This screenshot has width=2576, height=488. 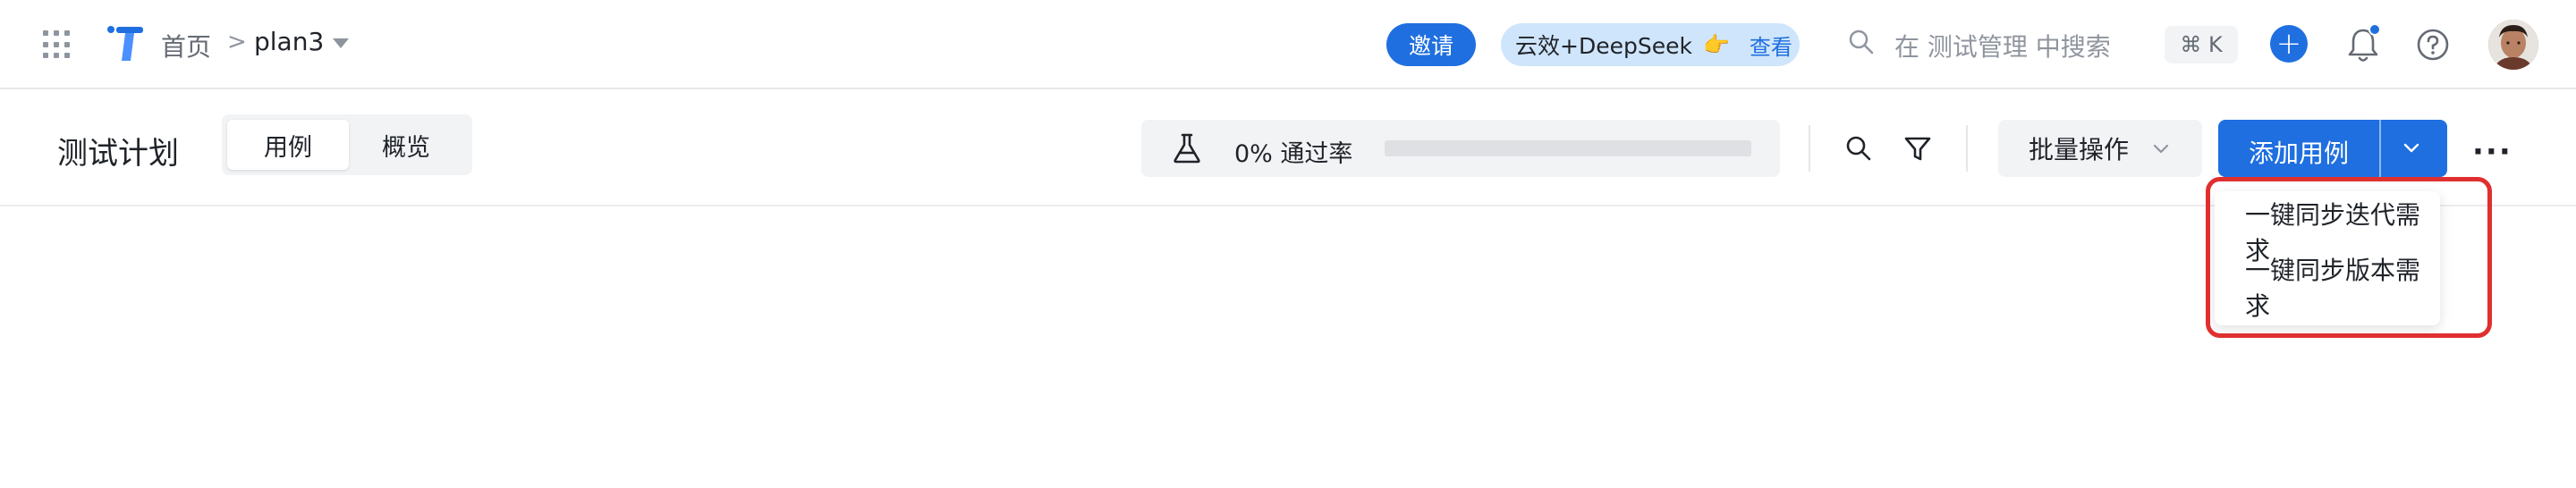 I want to click on header-divider, so click(x=1288, y=206).